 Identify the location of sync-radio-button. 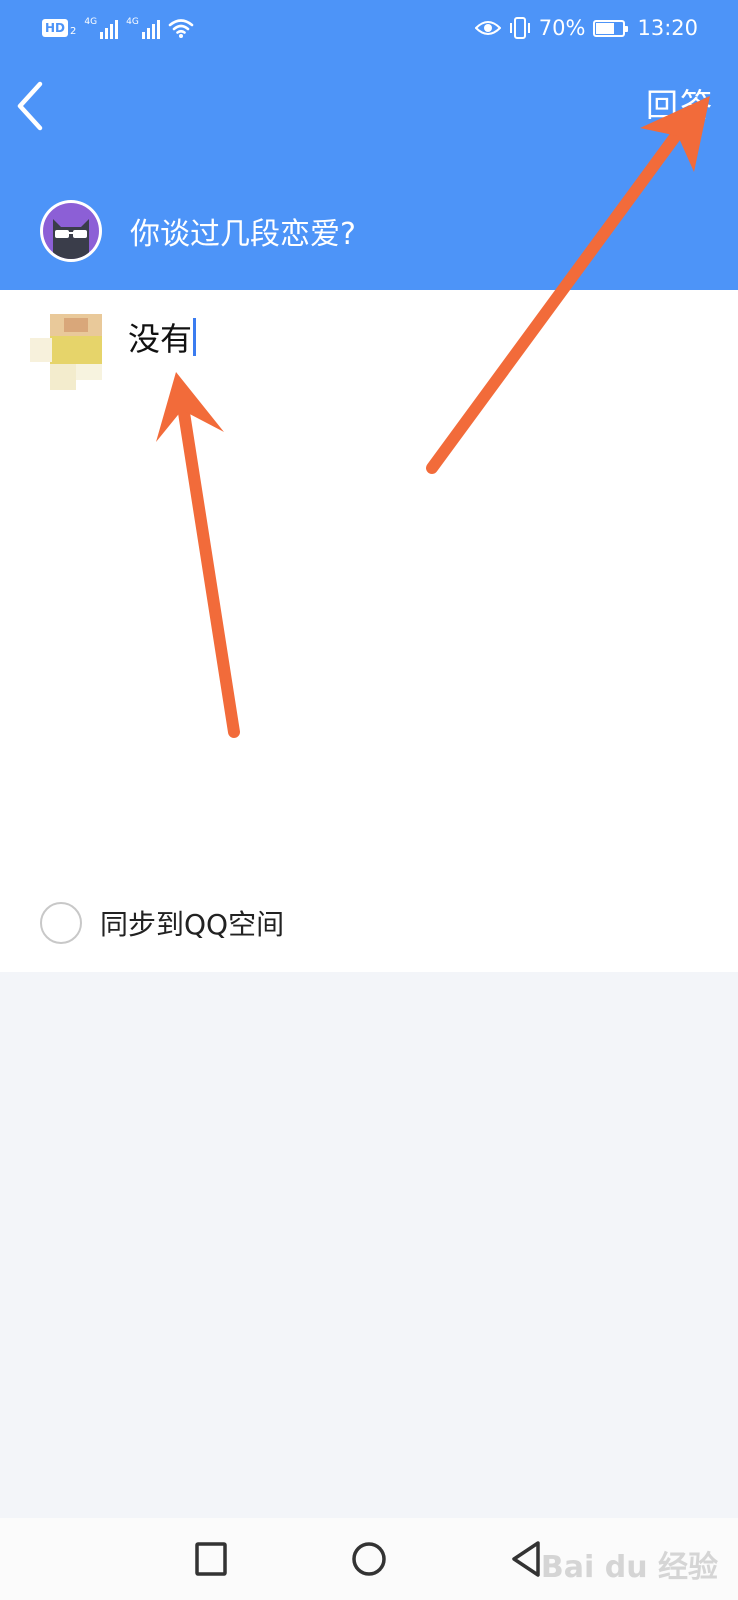
(61, 923).